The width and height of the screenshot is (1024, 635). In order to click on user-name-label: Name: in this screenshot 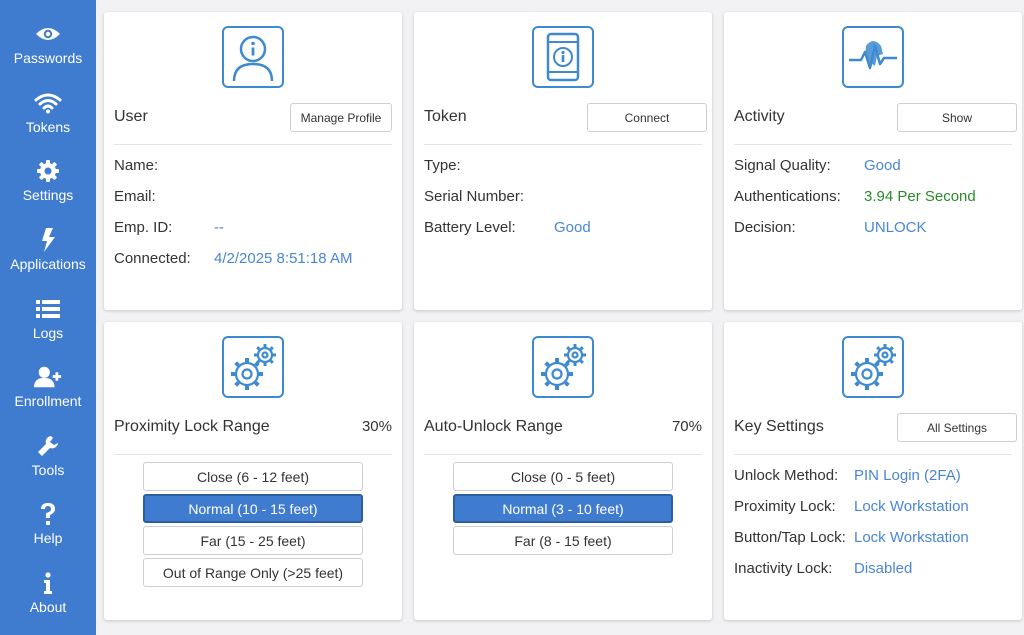, I will do `click(136, 165)`.